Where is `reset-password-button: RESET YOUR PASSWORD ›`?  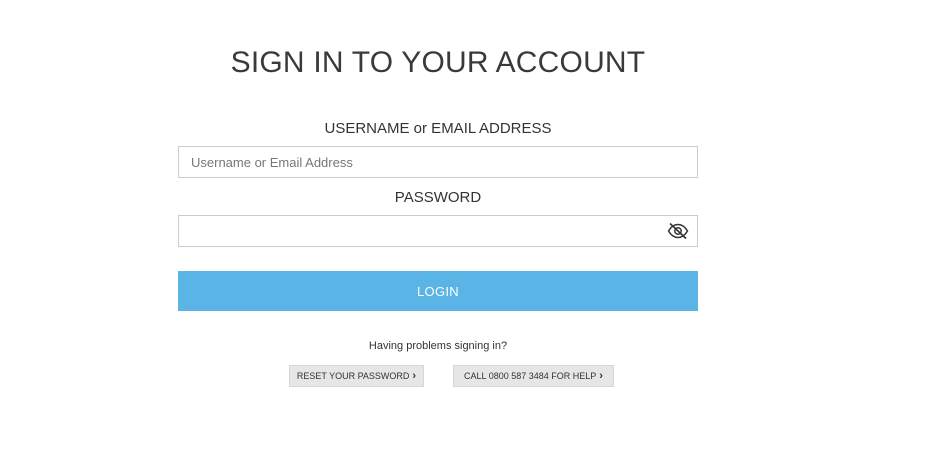 reset-password-button: RESET YOUR PASSWORD › is located at coordinates (356, 376).